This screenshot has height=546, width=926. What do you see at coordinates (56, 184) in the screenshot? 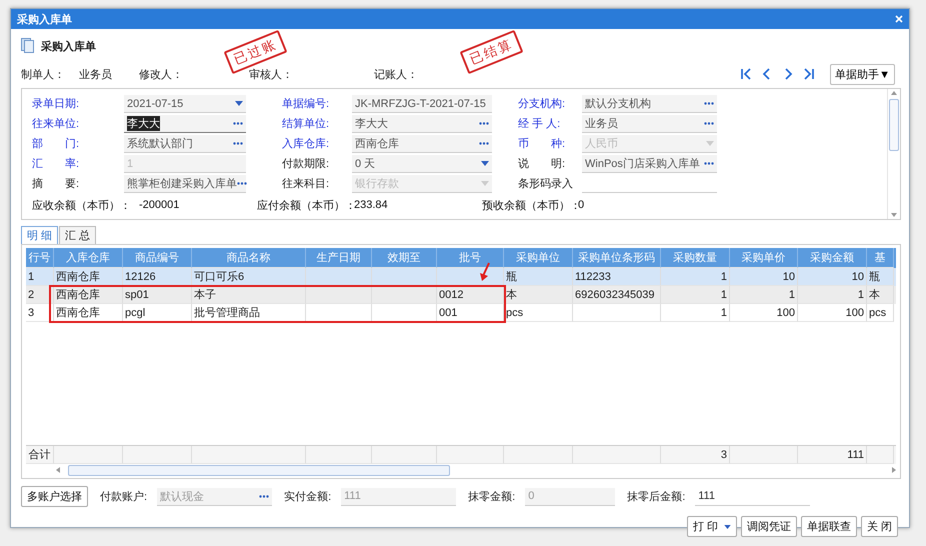
I see `field-label: 摘 要:` at bounding box center [56, 184].